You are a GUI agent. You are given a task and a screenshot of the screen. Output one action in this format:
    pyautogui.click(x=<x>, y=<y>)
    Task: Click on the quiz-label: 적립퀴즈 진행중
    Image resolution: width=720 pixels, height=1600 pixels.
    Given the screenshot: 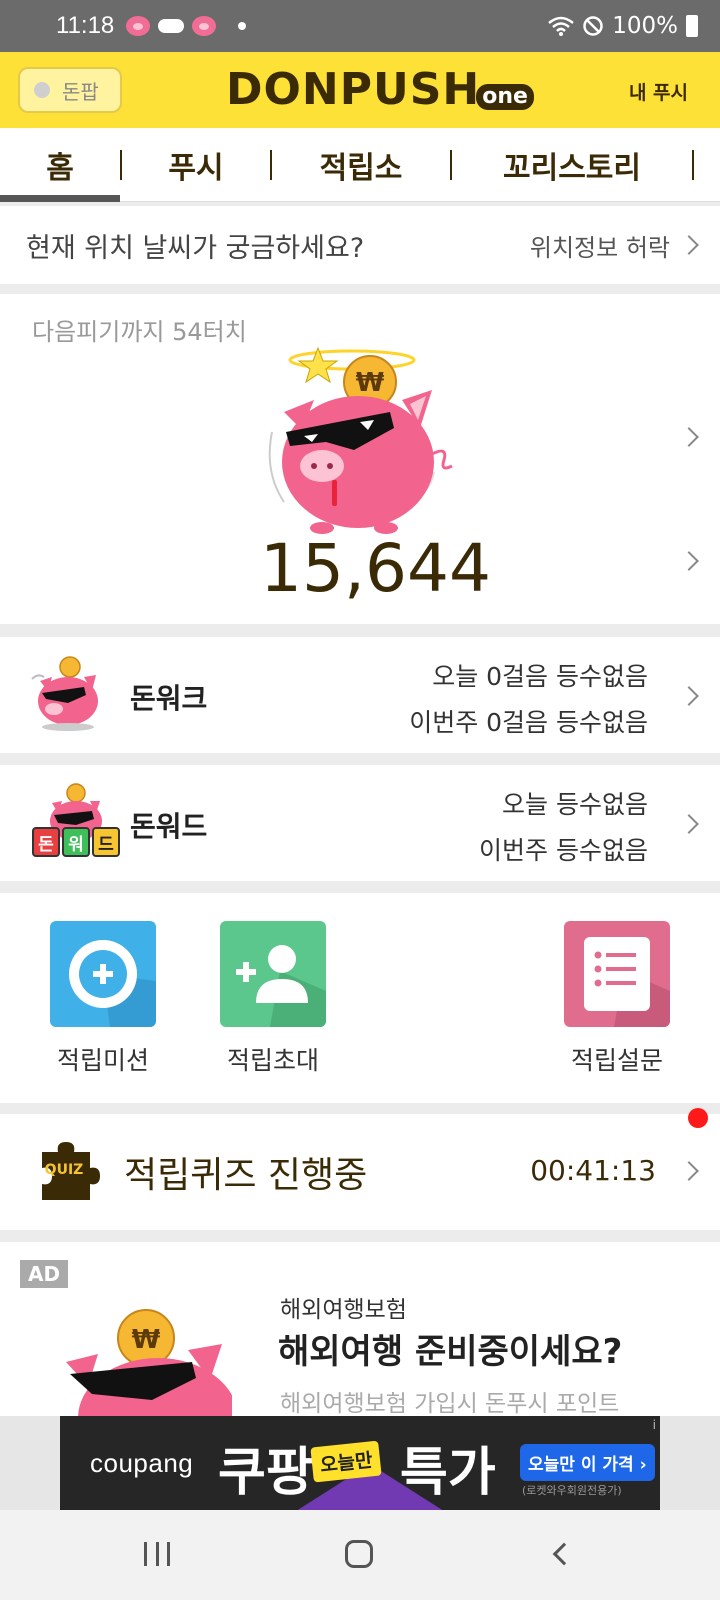 What is the action you would take?
    pyautogui.click(x=246, y=1175)
    